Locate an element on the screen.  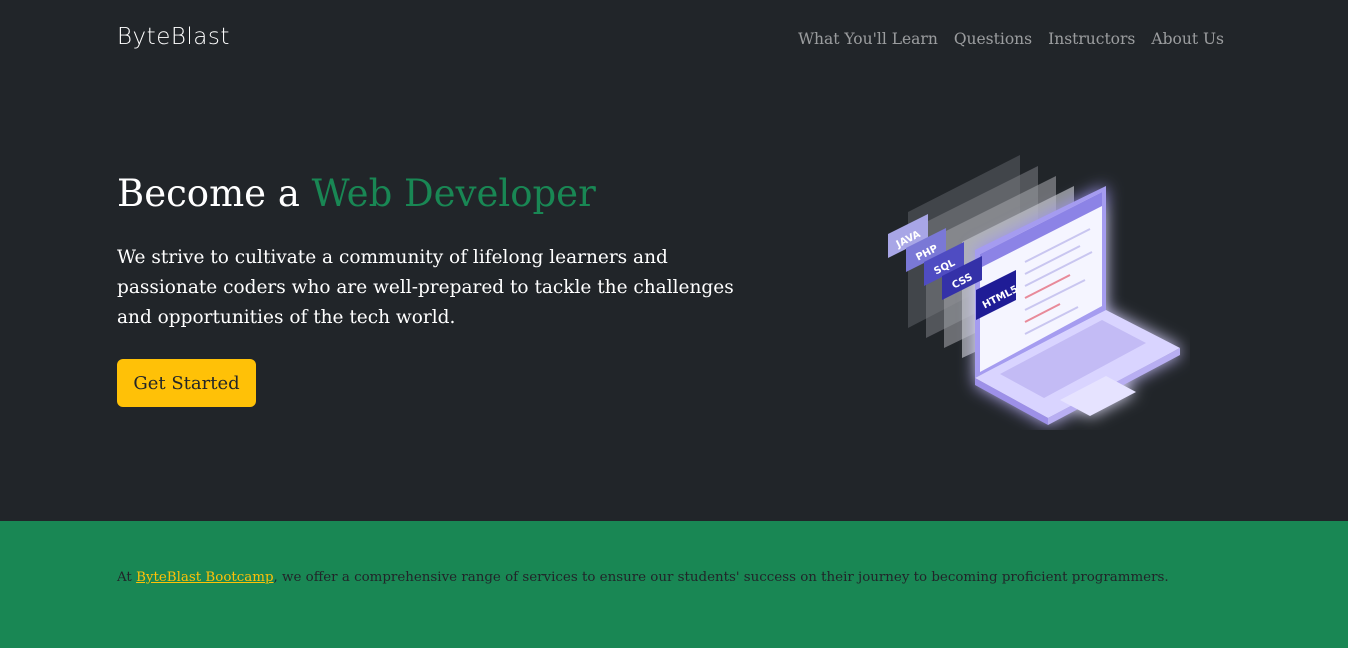
hero-title: Become a Web Developer is located at coordinates (356, 193).